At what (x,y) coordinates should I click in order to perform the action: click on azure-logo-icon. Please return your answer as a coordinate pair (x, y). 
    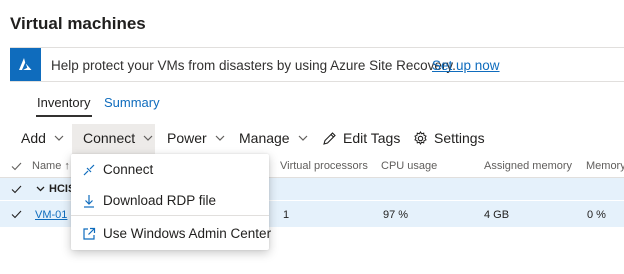
    Looking at the image, I should click on (25, 64).